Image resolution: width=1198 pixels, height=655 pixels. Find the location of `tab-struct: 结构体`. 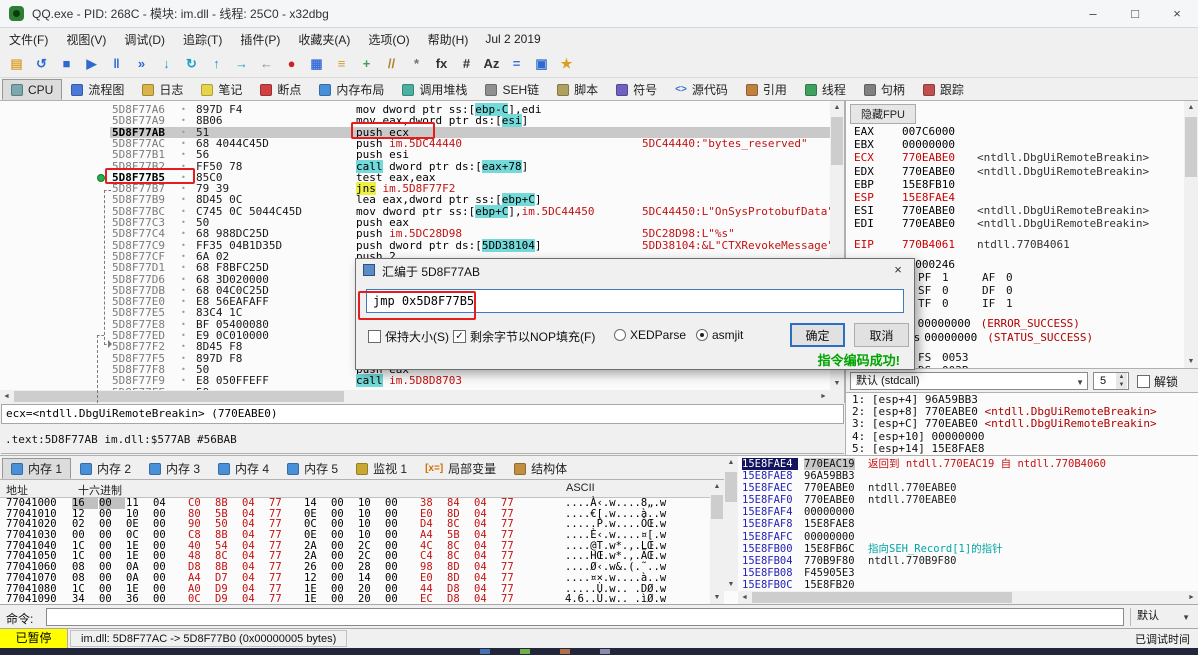

tab-struct: 结构体 is located at coordinates (540, 468).